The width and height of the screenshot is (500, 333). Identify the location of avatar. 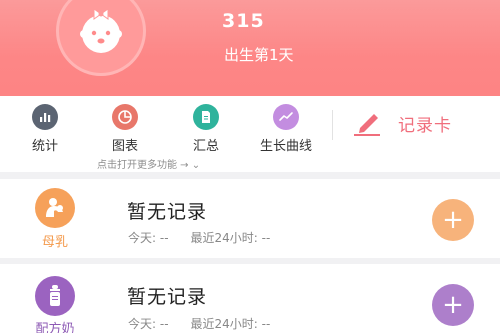
(101, 38).